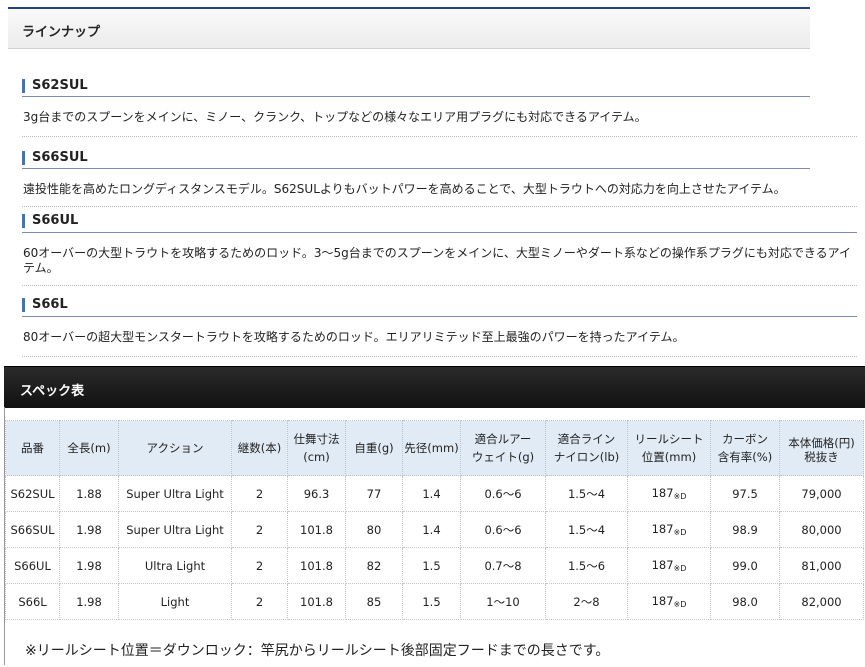 This screenshot has width=865, height=667. I want to click on table-cell: Light, so click(175, 601).